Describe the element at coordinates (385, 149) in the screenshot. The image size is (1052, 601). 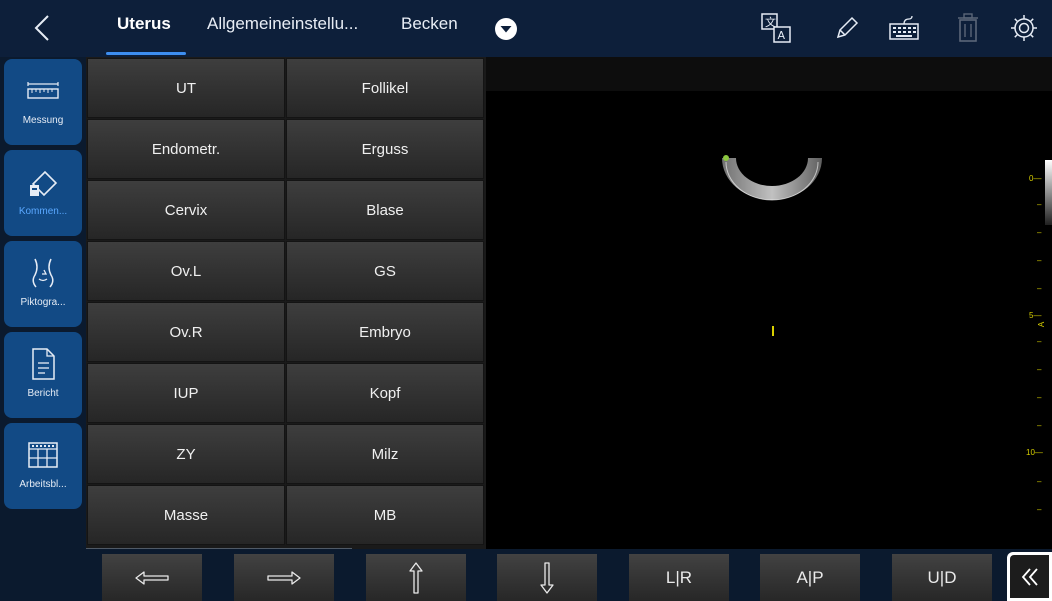
I see `annotation-button-erguss: Erguss` at that location.